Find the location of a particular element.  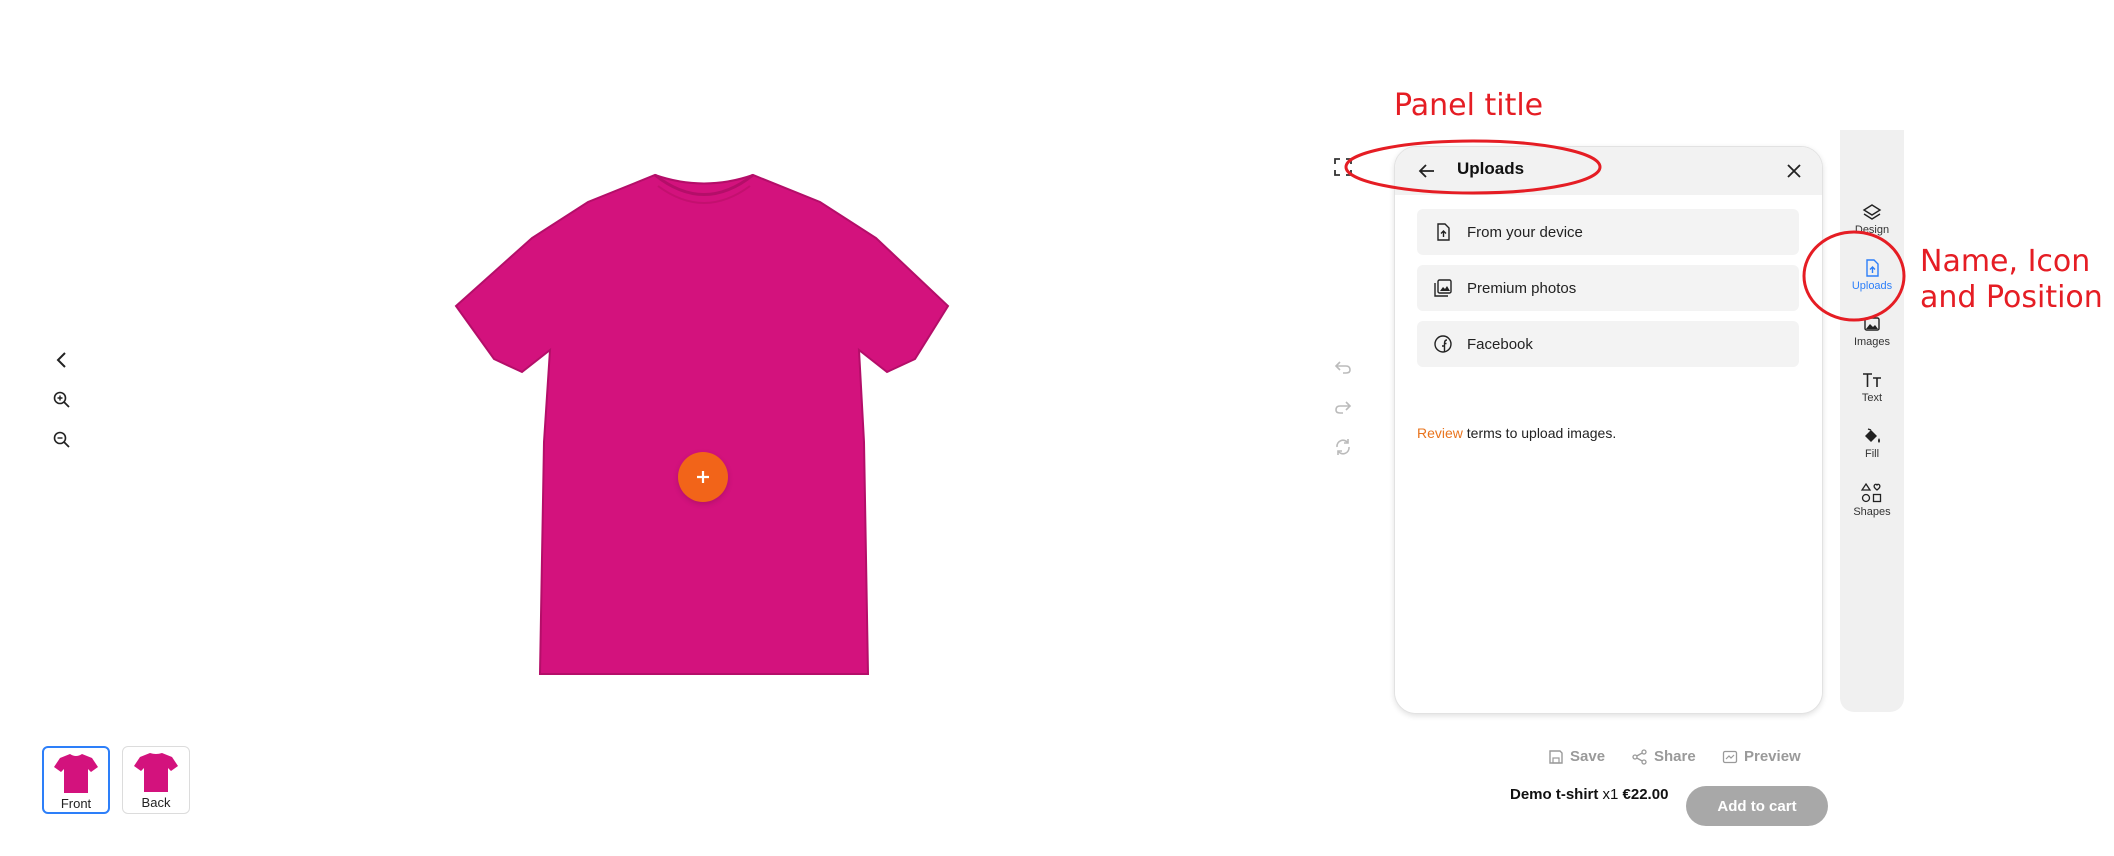

tshirt-front-image is located at coordinates (704, 427).